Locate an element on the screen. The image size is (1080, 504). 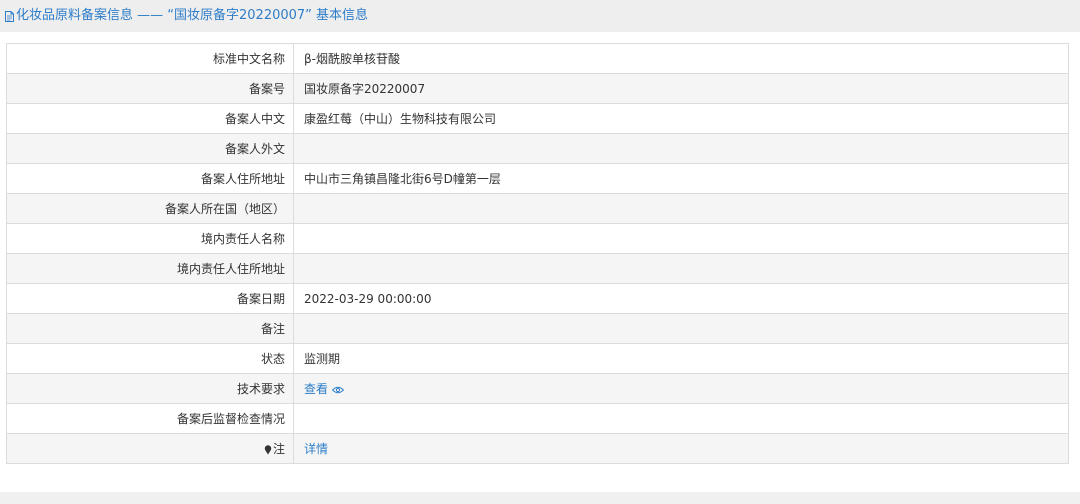
row-label: 标准中文名称 is located at coordinates (150, 58).